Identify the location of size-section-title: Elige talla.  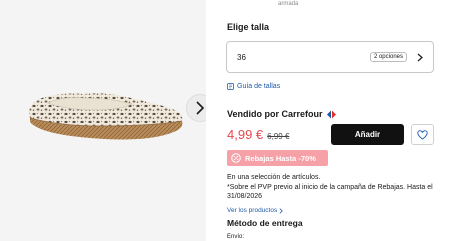
(248, 27).